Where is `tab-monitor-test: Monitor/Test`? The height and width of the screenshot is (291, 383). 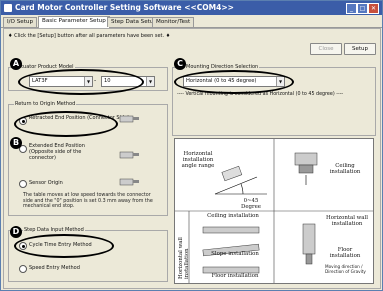 tab-monitor-test: Monitor/Test is located at coordinates (173, 22).